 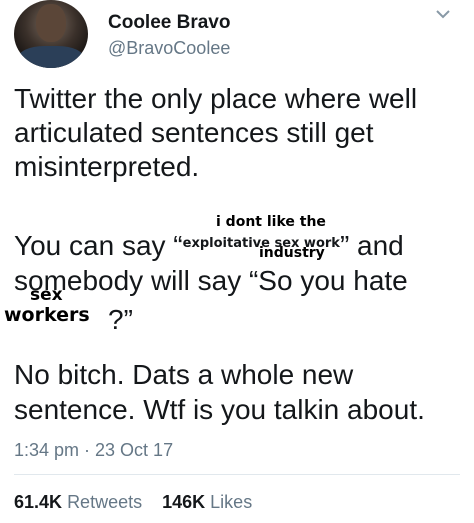 What do you see at coordinates (105, 502) in the screenshot?
I see `retweets-label: Retweets` at bounding box center [105, 502].